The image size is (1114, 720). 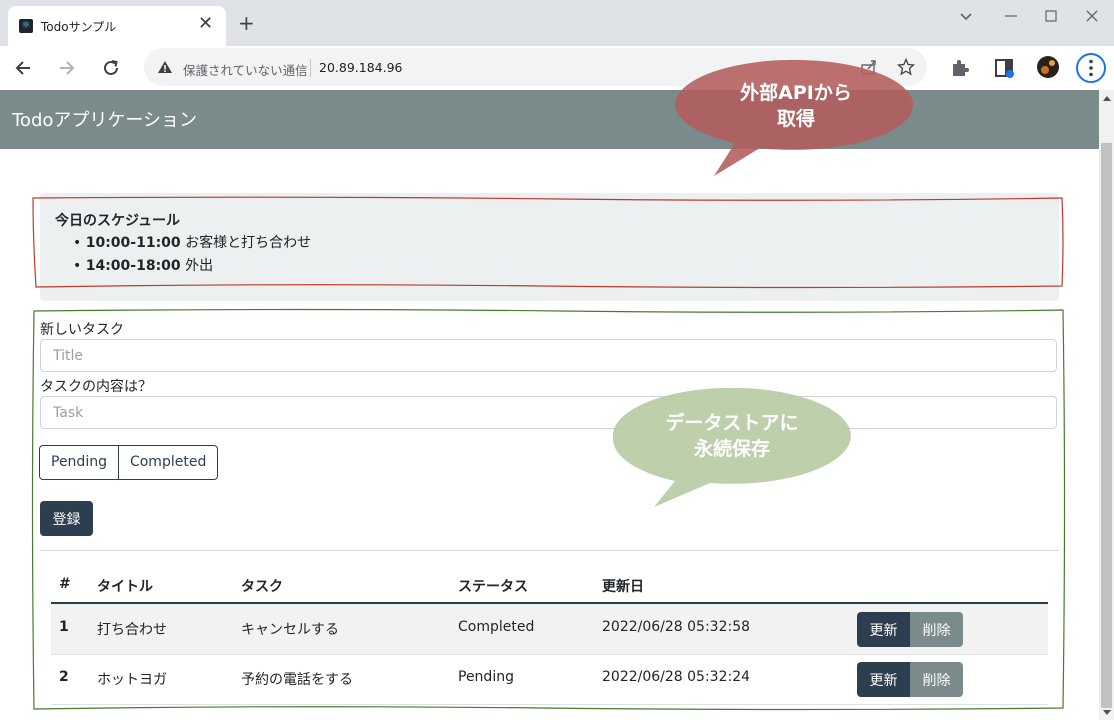 I want to click on schedule-time: 14:00-18:00, so click(x=133, y=266).